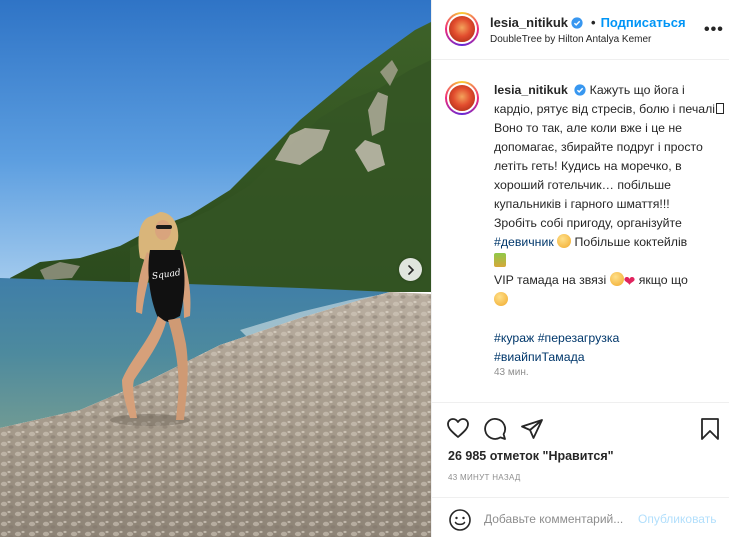 Image resolution: width=729 pixels, height=537 pixels. I want to click on cocktail-emoji-icon, so click(500, 260).